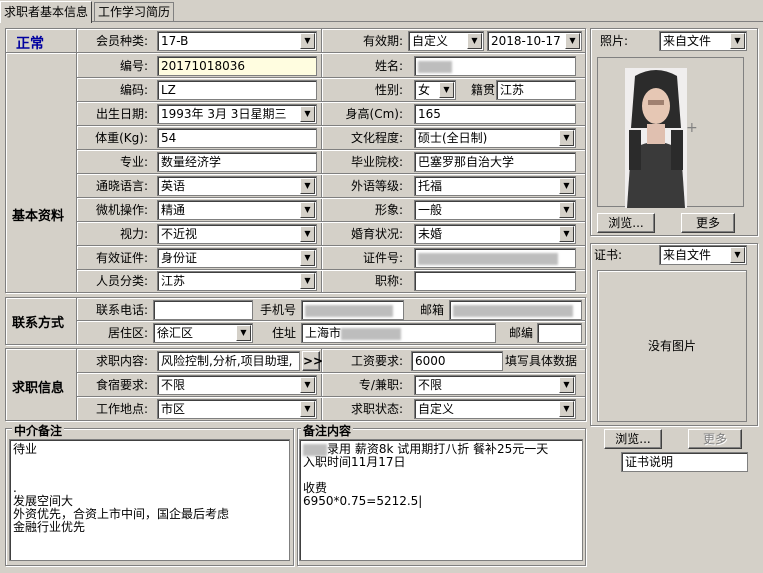 The image size is (763, 573). Describe the element at coordinates (149, 500) in the screenshot. I see `agent-note-memo: 待业 . 发展空间大 外资优先，合资上市中间，国企最后考虑 金融行业优先` at that location.